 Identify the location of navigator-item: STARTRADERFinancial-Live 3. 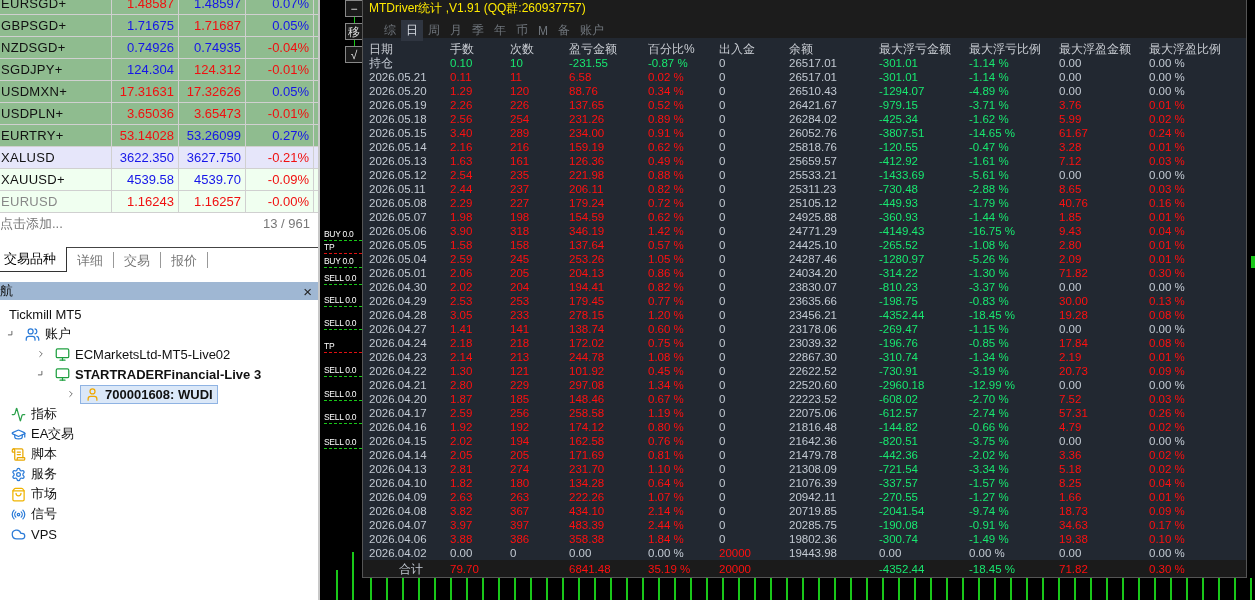
(158, 374).